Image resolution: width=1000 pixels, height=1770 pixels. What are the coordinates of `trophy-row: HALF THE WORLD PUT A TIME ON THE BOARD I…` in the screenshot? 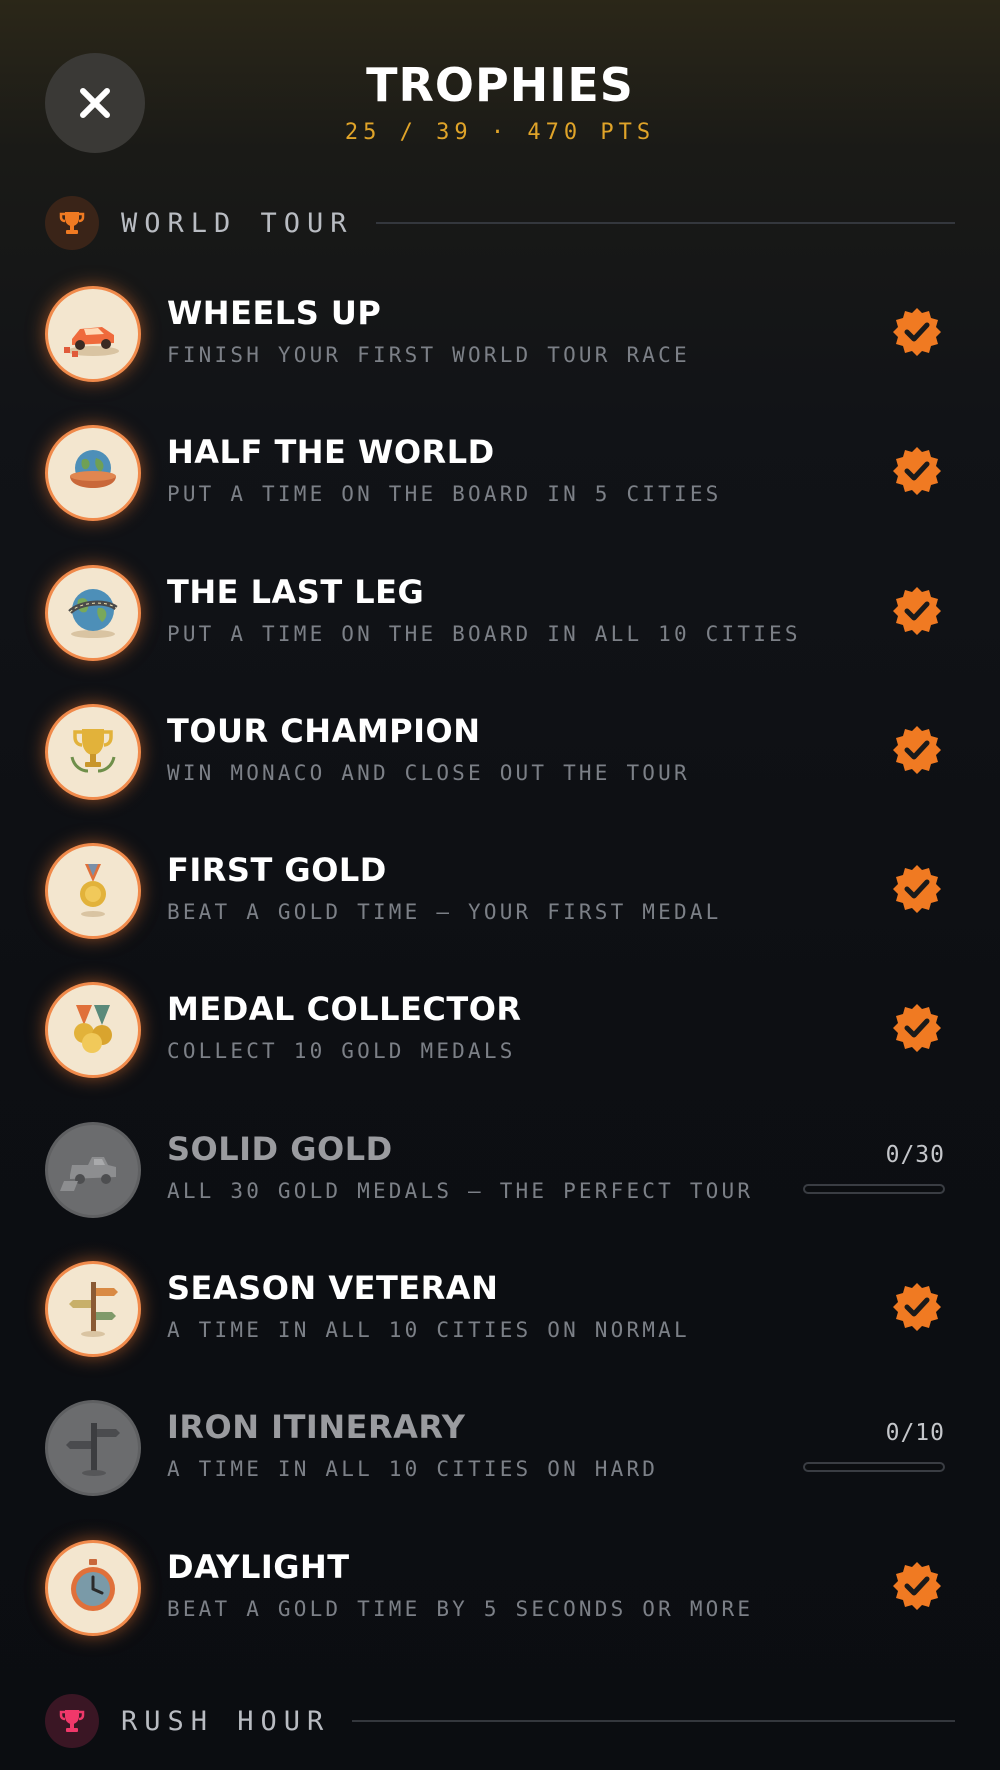 It's located at (500, 473).